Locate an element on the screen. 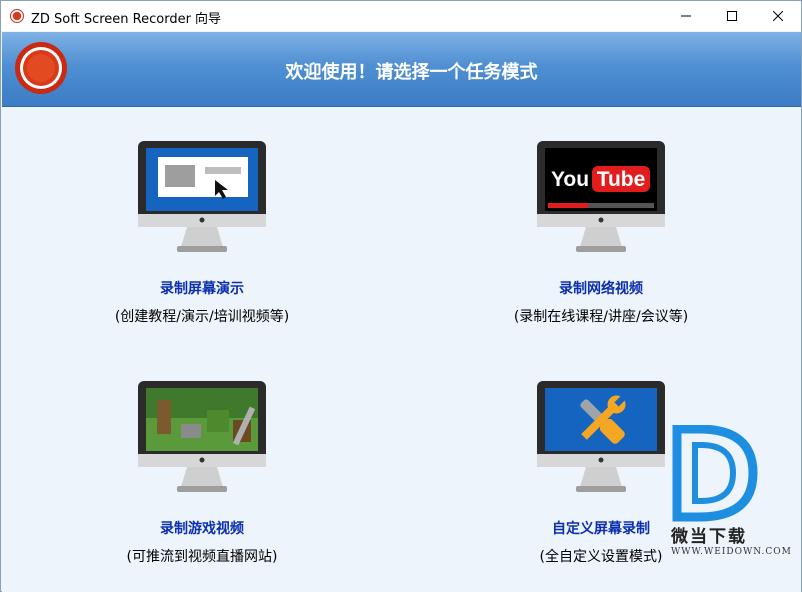 Image resolution: width=802 pixels, height=592 pixels. minimize-button is located at coordinates (686, 16).